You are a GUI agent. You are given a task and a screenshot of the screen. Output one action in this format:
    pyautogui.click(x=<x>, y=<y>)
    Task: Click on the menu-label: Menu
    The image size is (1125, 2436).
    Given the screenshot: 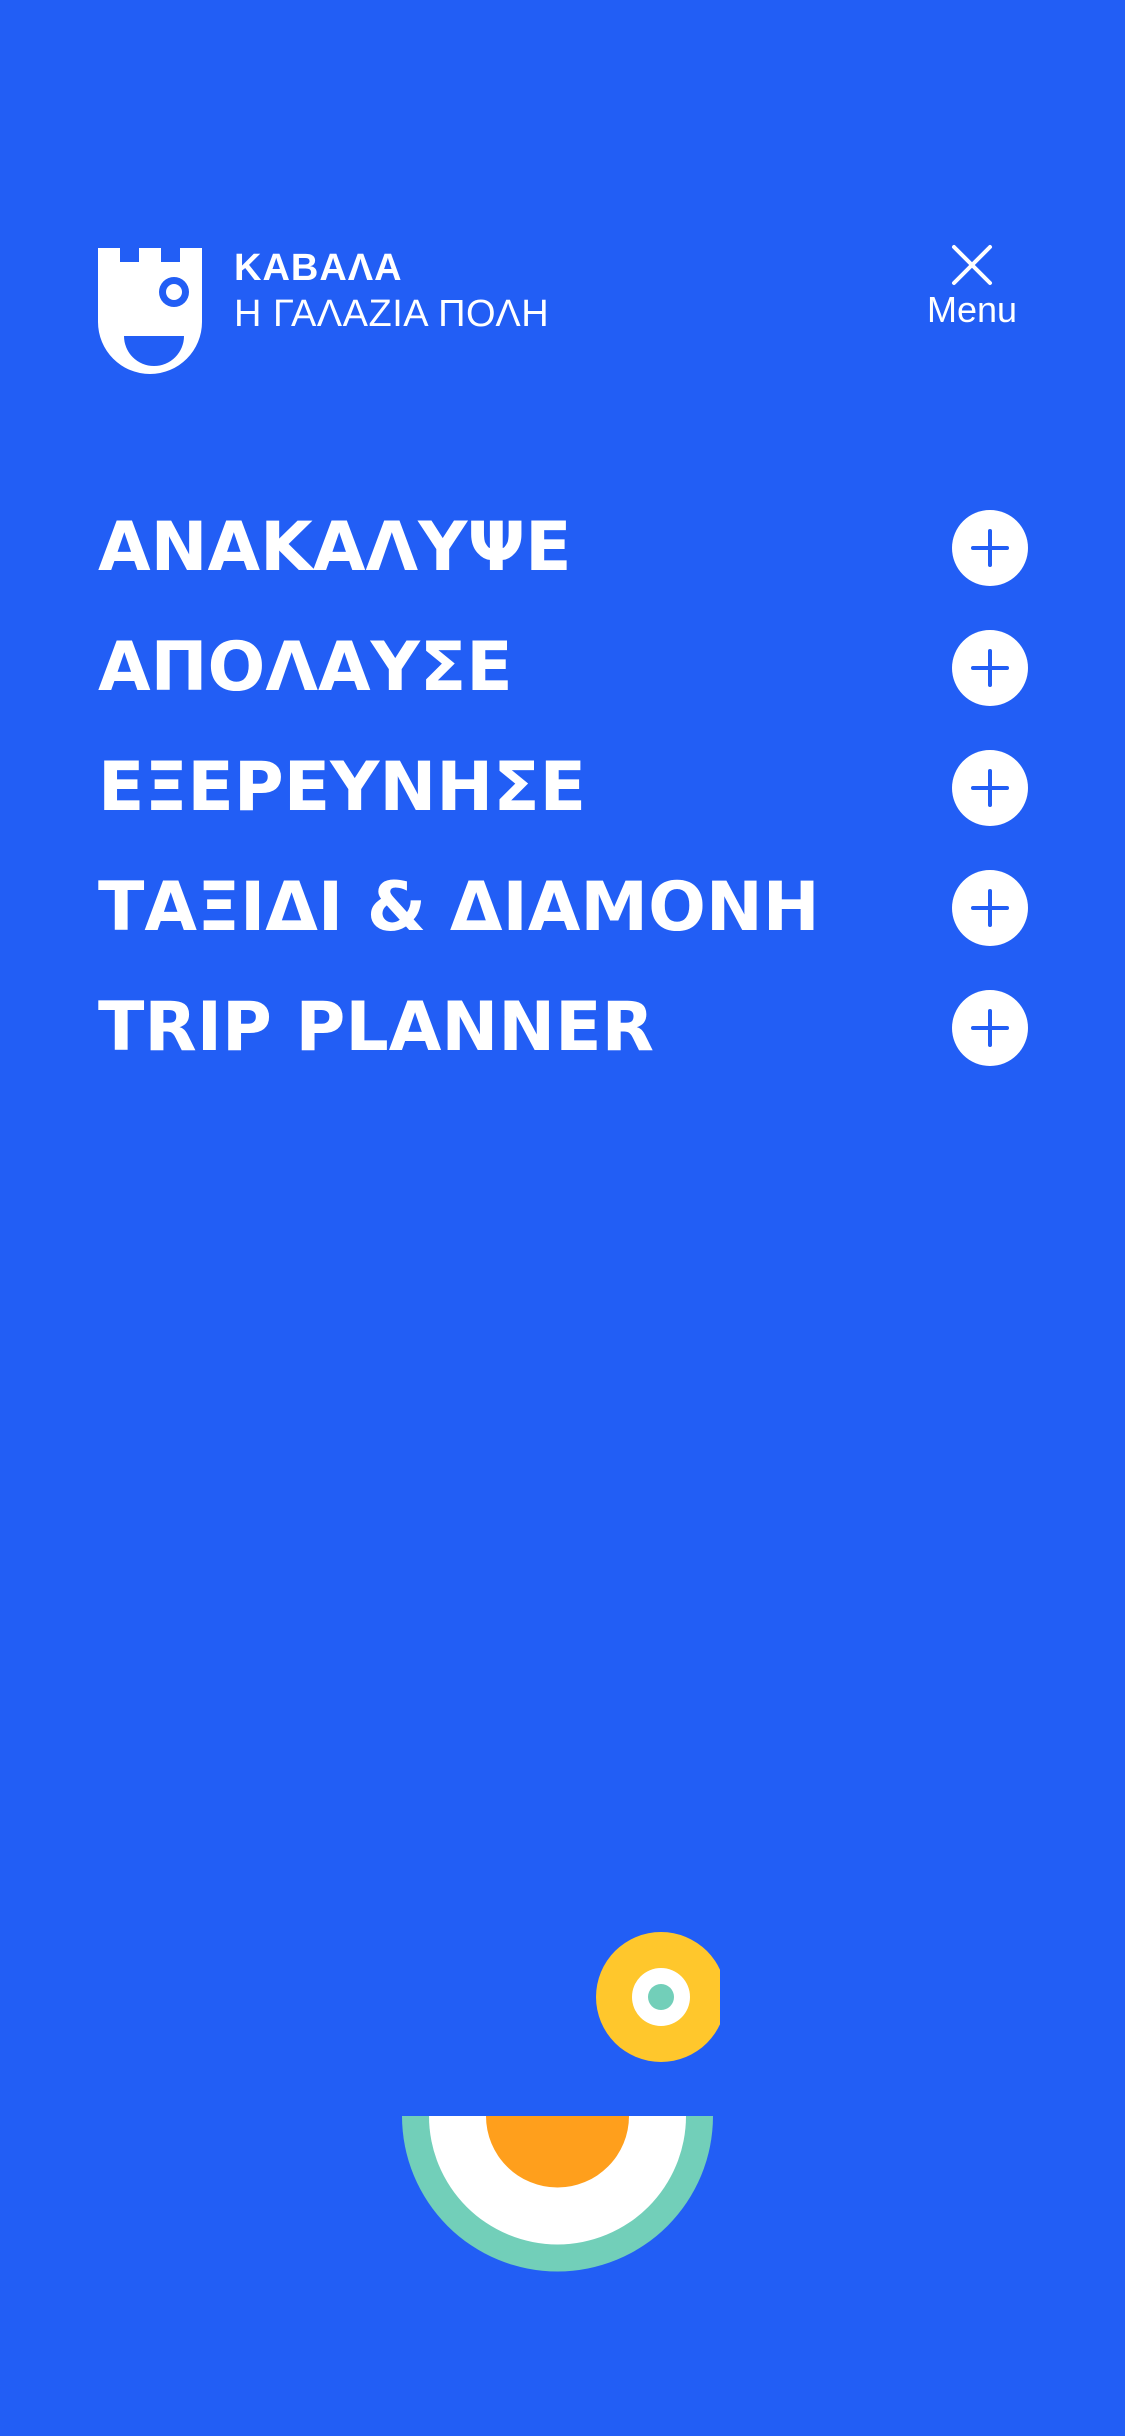 What is the action you would take?
    pyautogui.click(x=972, y=309)
    